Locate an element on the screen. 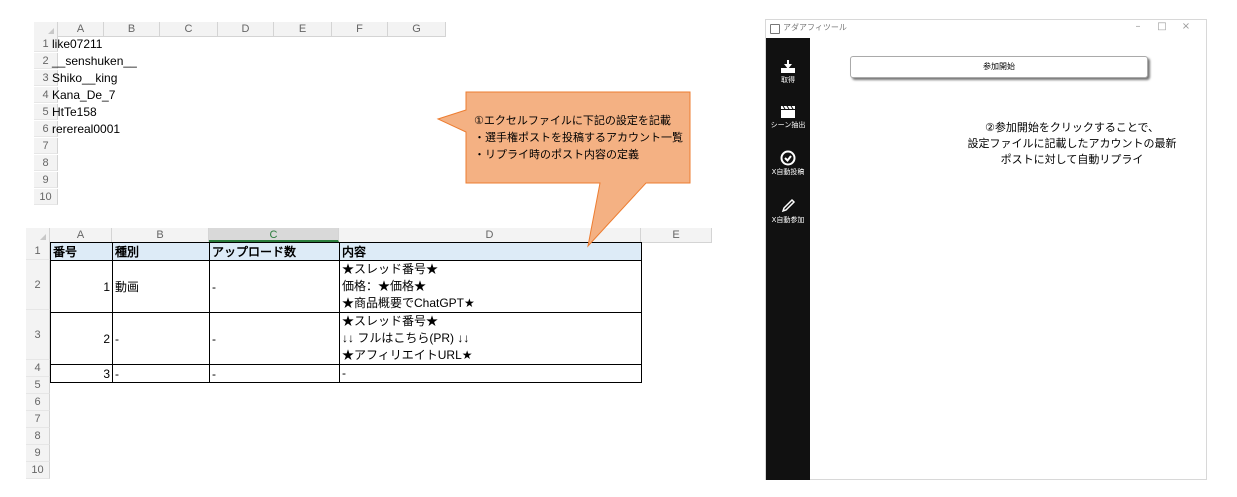  sidebar-item-auto-join: X自動参加 is located at coordinates (788, 211).